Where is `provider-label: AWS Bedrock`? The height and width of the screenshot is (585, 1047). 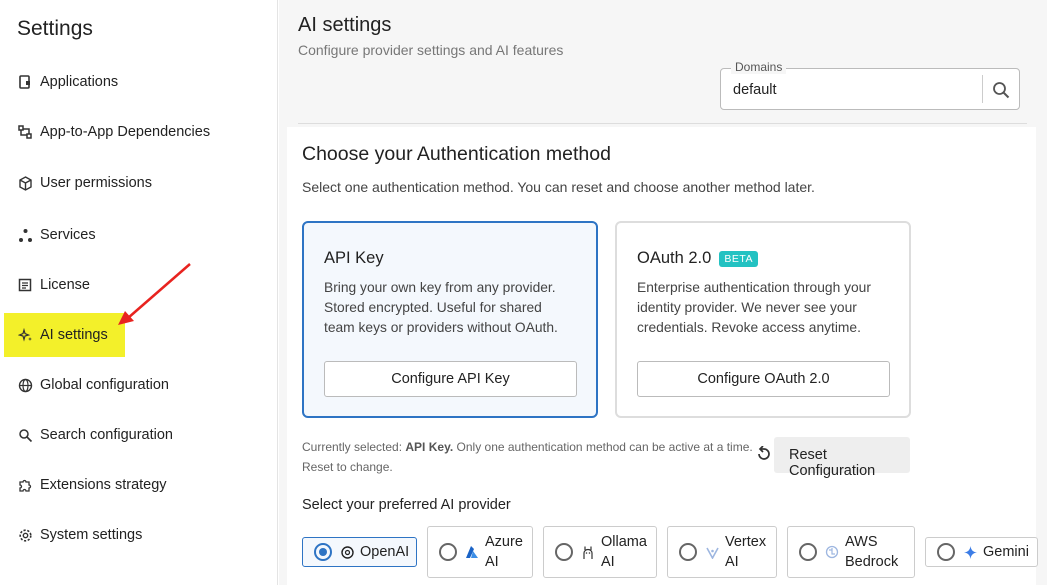
provider-label: AWS Bedrock is located at coordinates (871, 552).